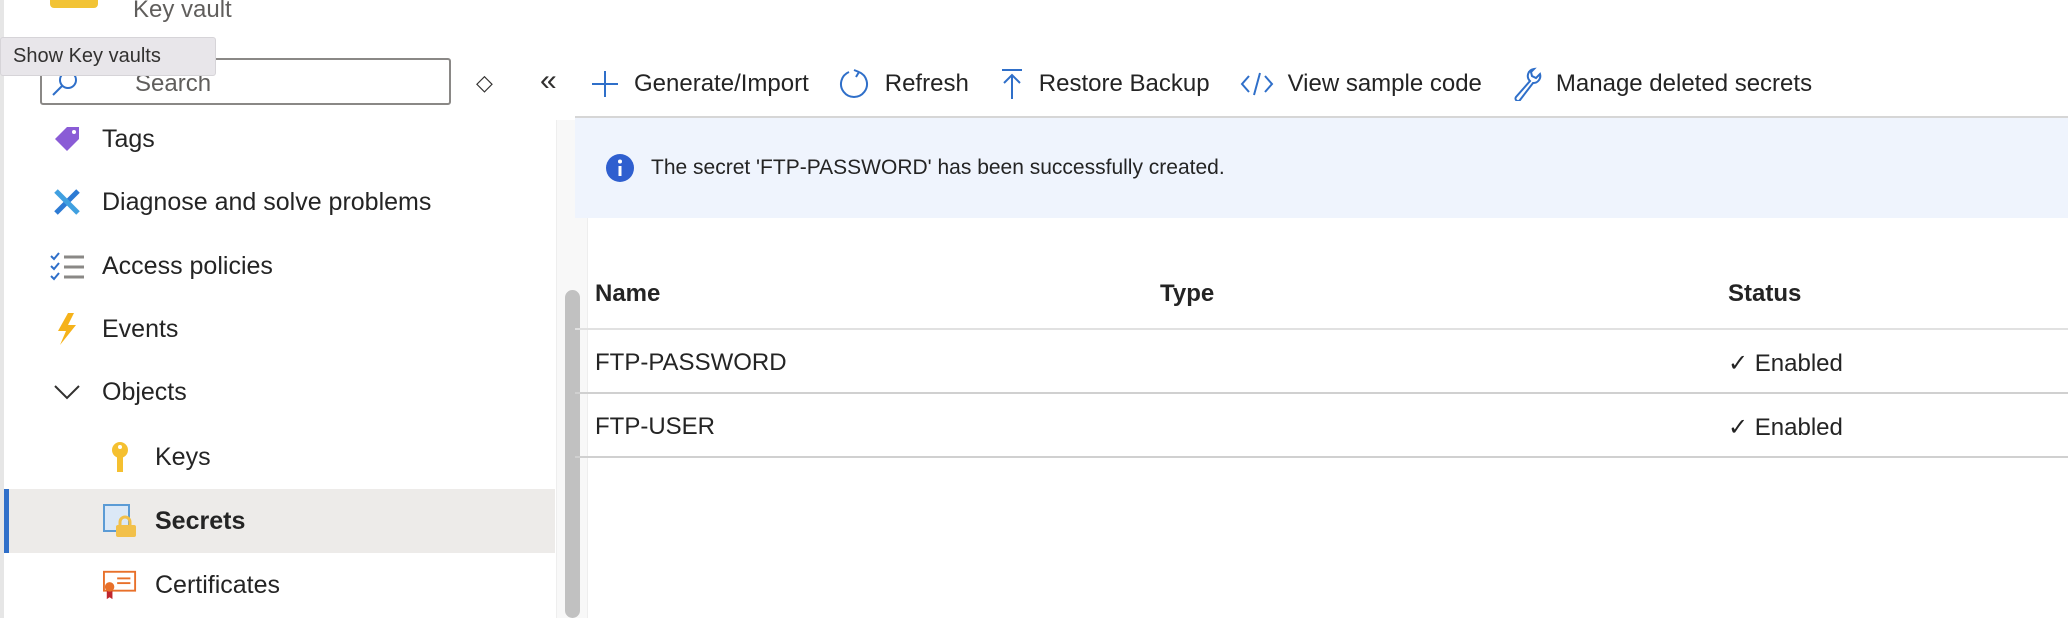 This screenshot has width=2068, height=618. What do you see at coordinates (67, 139) in the screenshot?
I see `tag-icon` at bounding box center [67, 139].